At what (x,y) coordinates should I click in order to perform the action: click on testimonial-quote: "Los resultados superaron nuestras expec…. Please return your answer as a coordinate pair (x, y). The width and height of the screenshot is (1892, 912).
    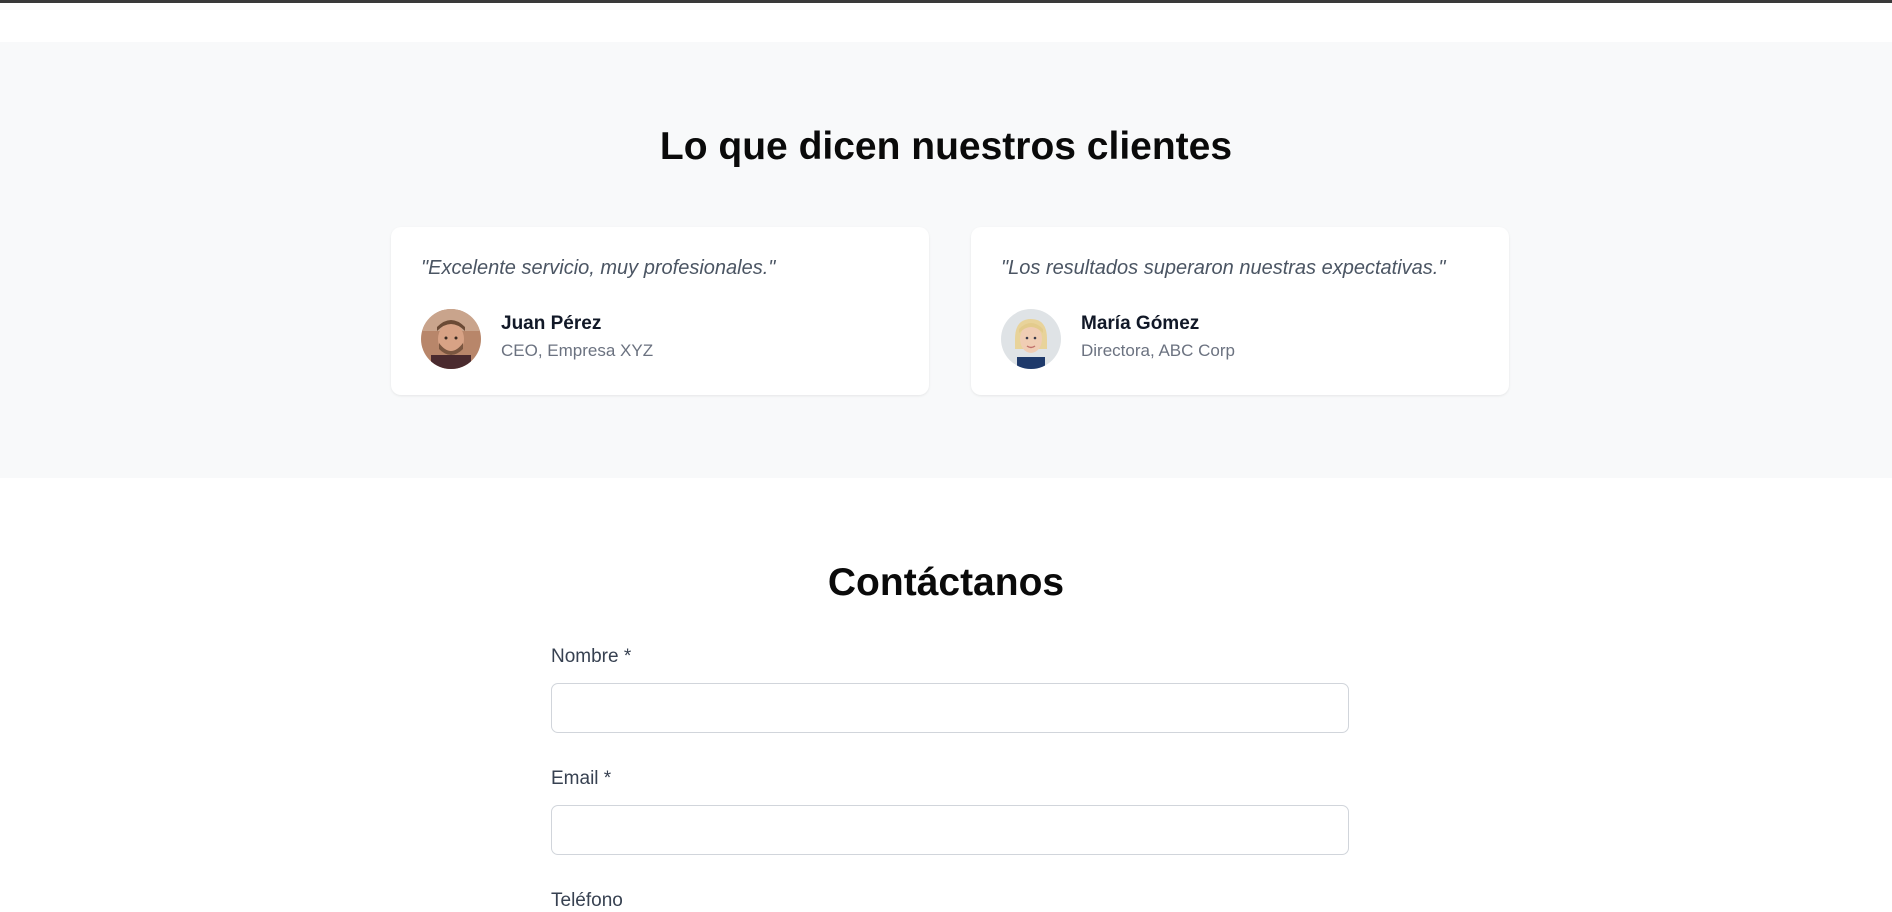
    Looking at the image, I should click on (1223, 268).